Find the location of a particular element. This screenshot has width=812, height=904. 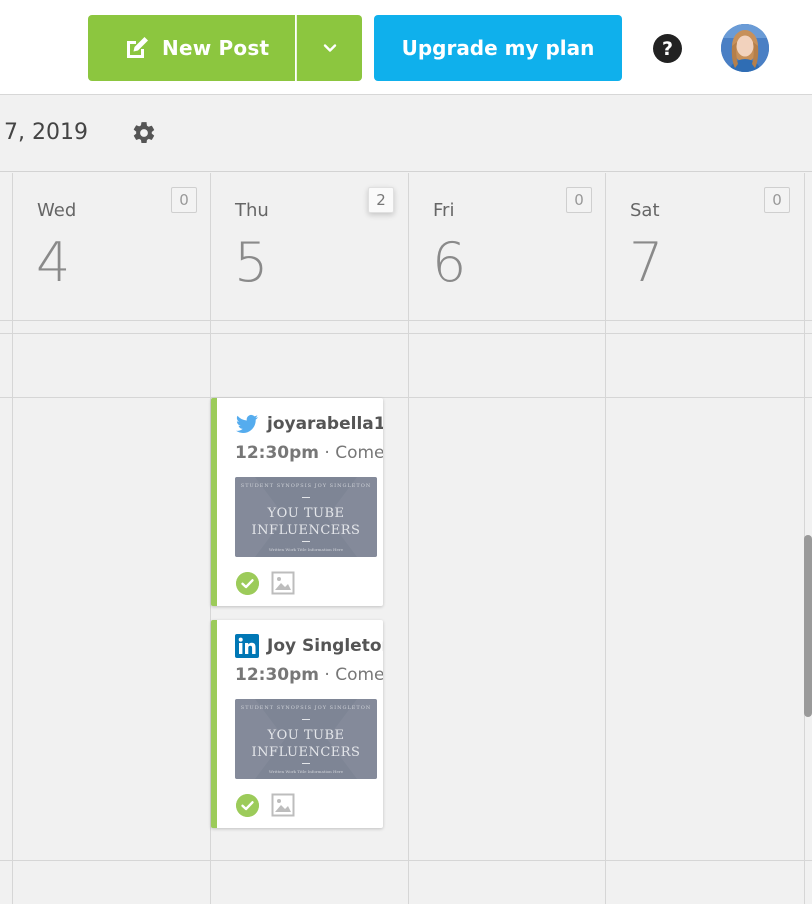

new-post-button: New Post is located at coordinates (191, 48).